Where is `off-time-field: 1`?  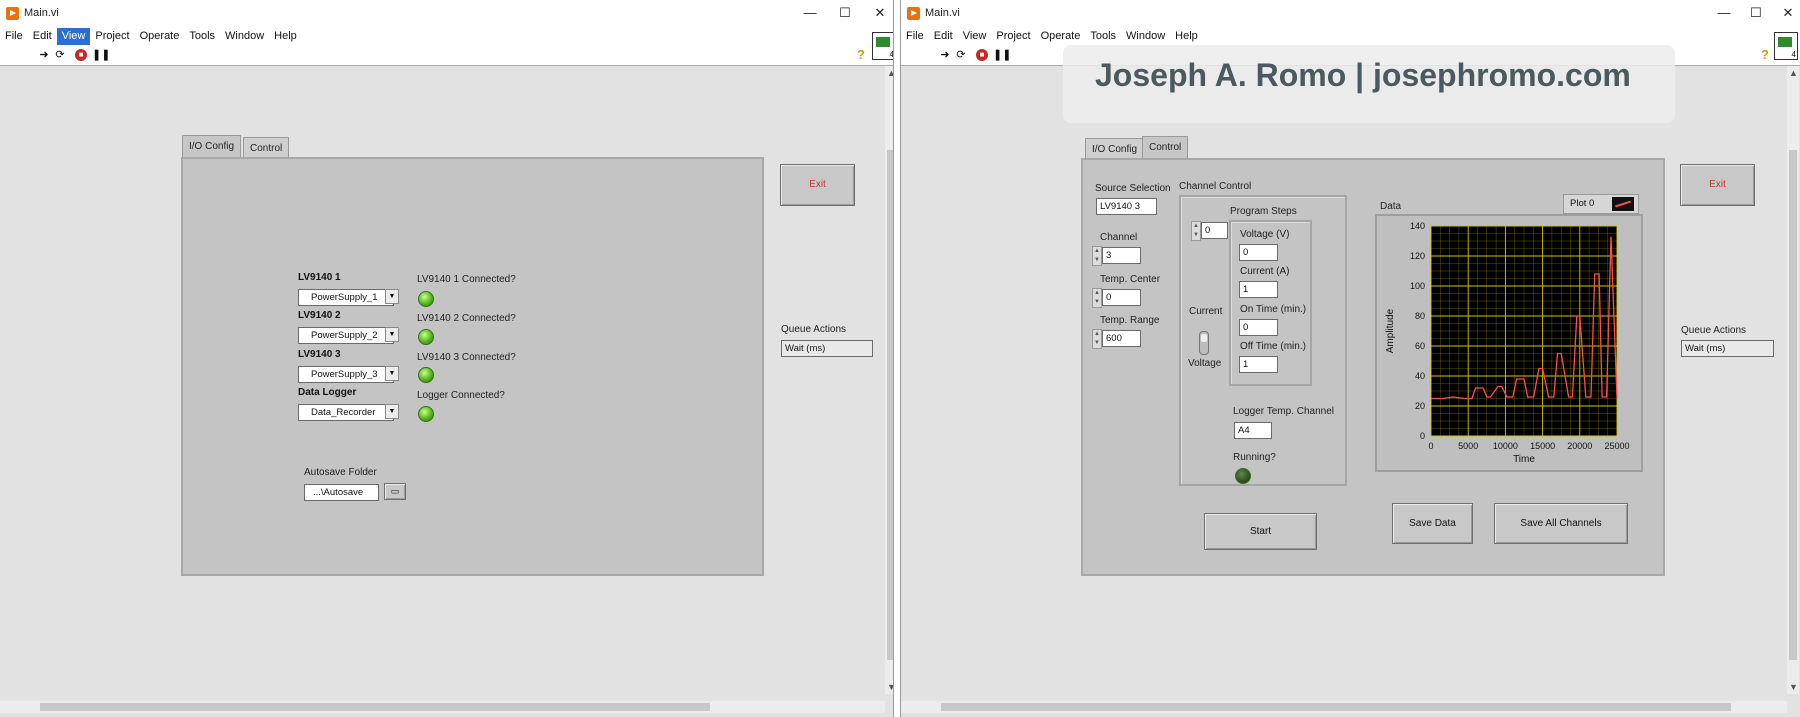
off-time-field: 1 is located at coordinates (1258, 364).